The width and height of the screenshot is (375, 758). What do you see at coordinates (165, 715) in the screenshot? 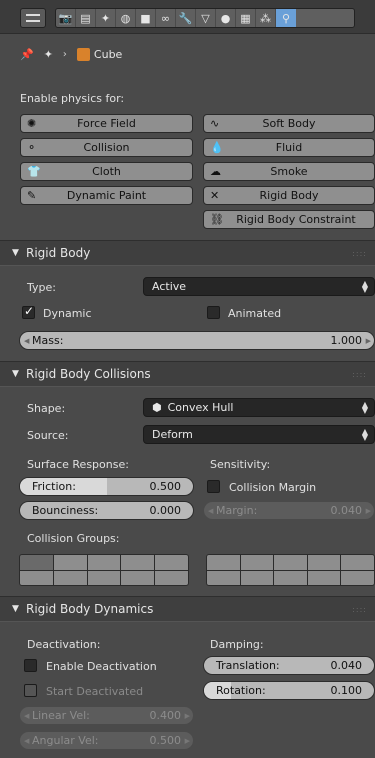
I see `field-value: 0.400` at bounding box center [165, 715].